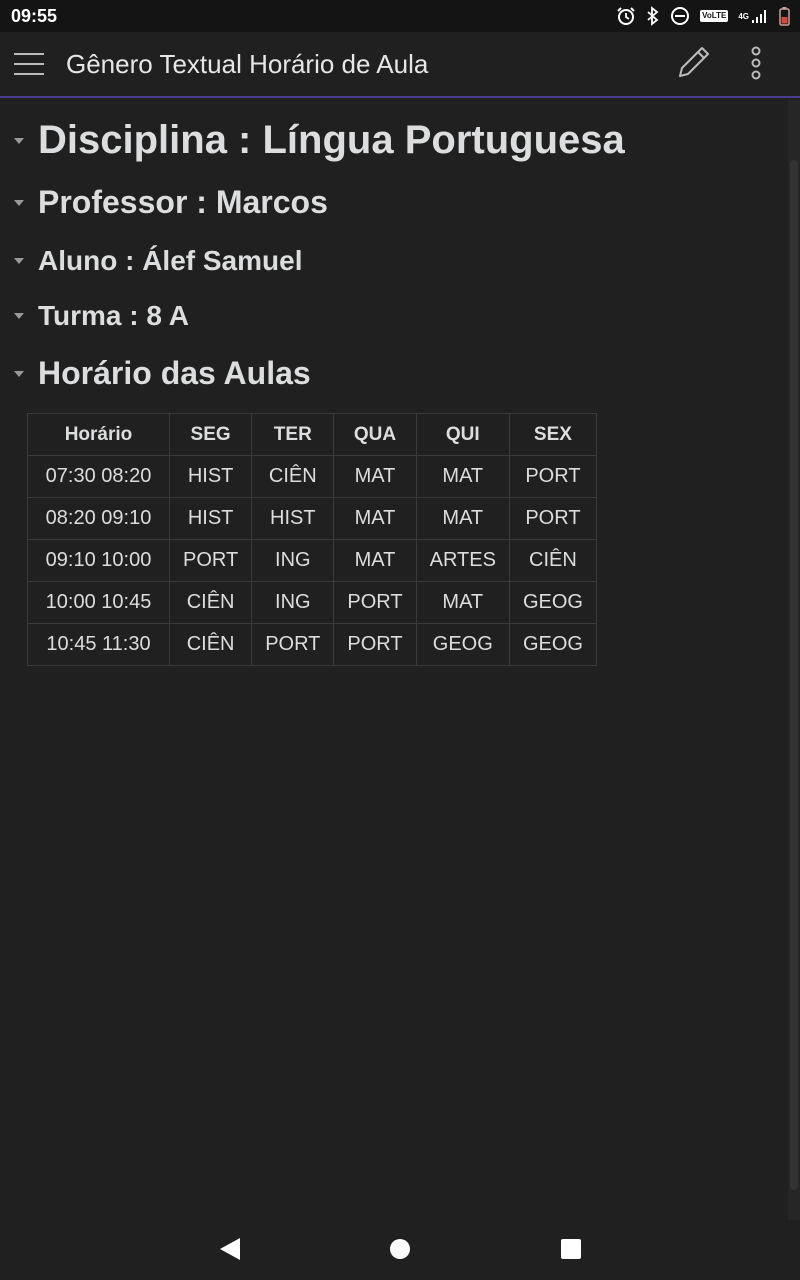 The width and height of the screenshot is (800, 1280). What do you see at coordinates (98, 518) in the screenshot?
I see `table-cell: 08:20 09:10` at bounding box center [98, 518].